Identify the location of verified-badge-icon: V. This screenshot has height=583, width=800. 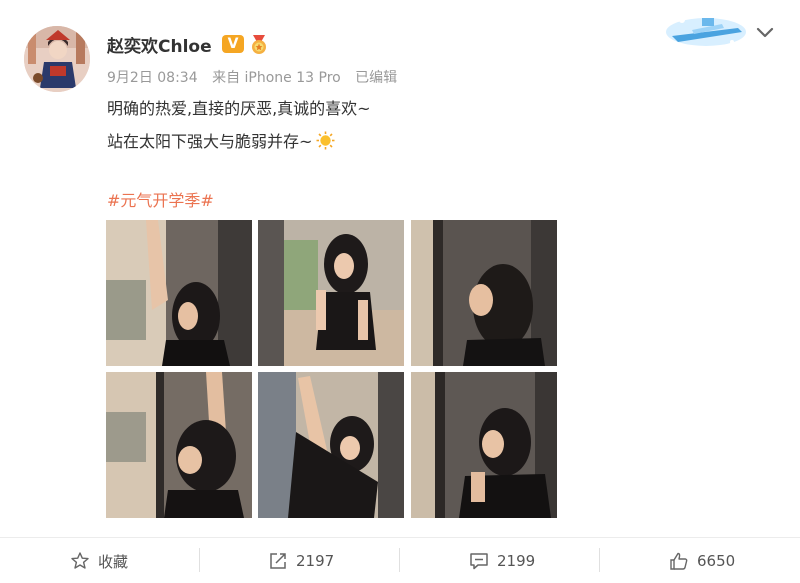
(233, 44).